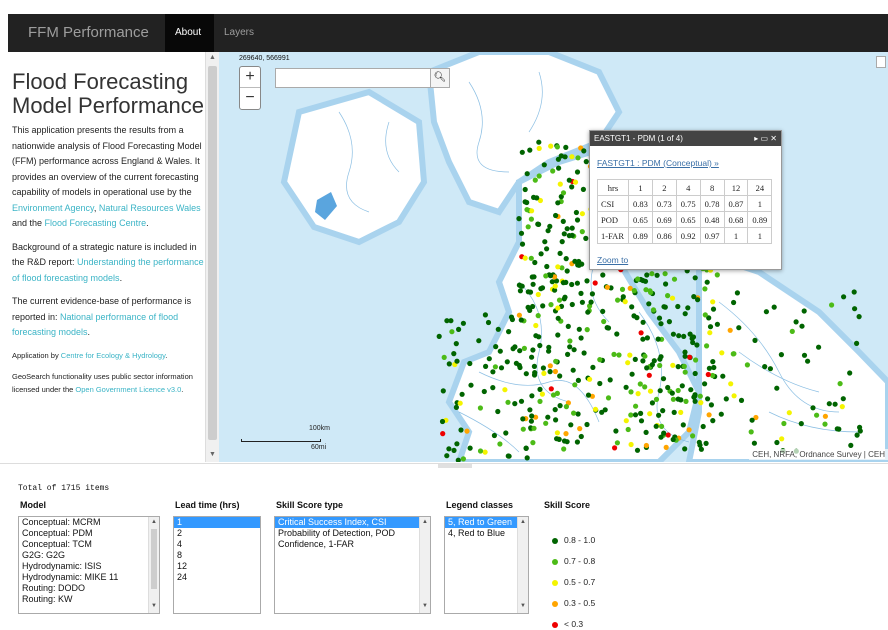 This screenshot has height=630, width=888. I want to click on list-item: Conceptual: MCRM, so click(89, 522).